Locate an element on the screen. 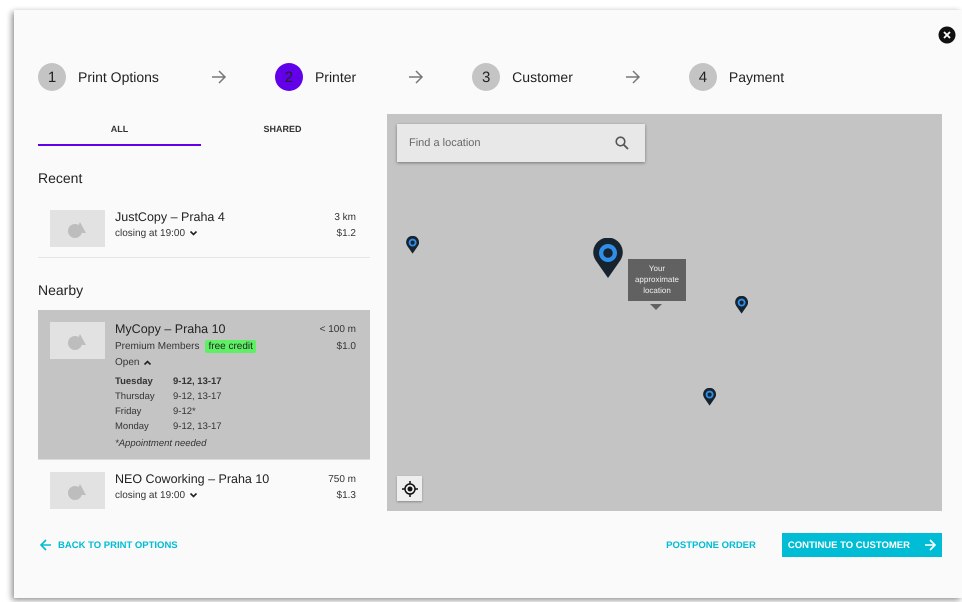 This screenshot has height=602, width=962. close-button is located at coordinates (947, 35).